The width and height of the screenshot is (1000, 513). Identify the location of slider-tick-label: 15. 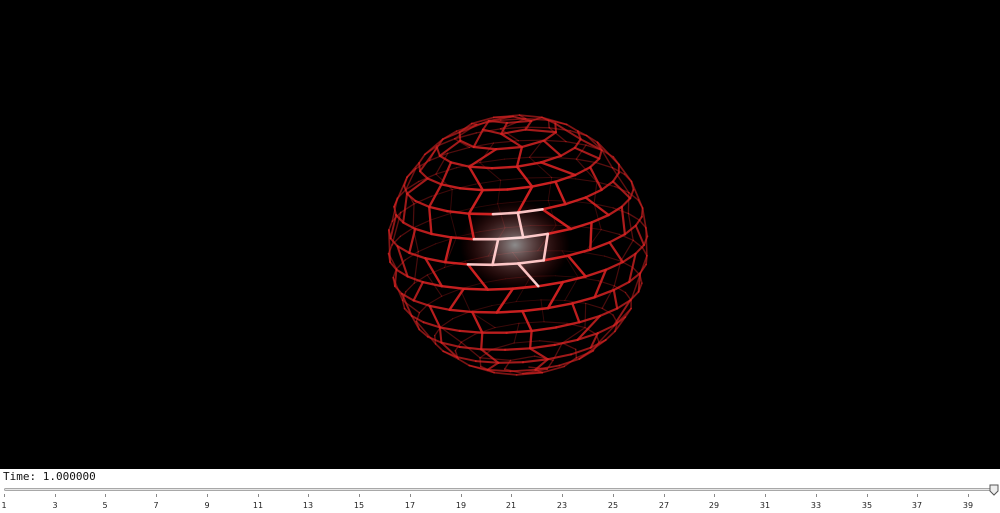
(359, 505).